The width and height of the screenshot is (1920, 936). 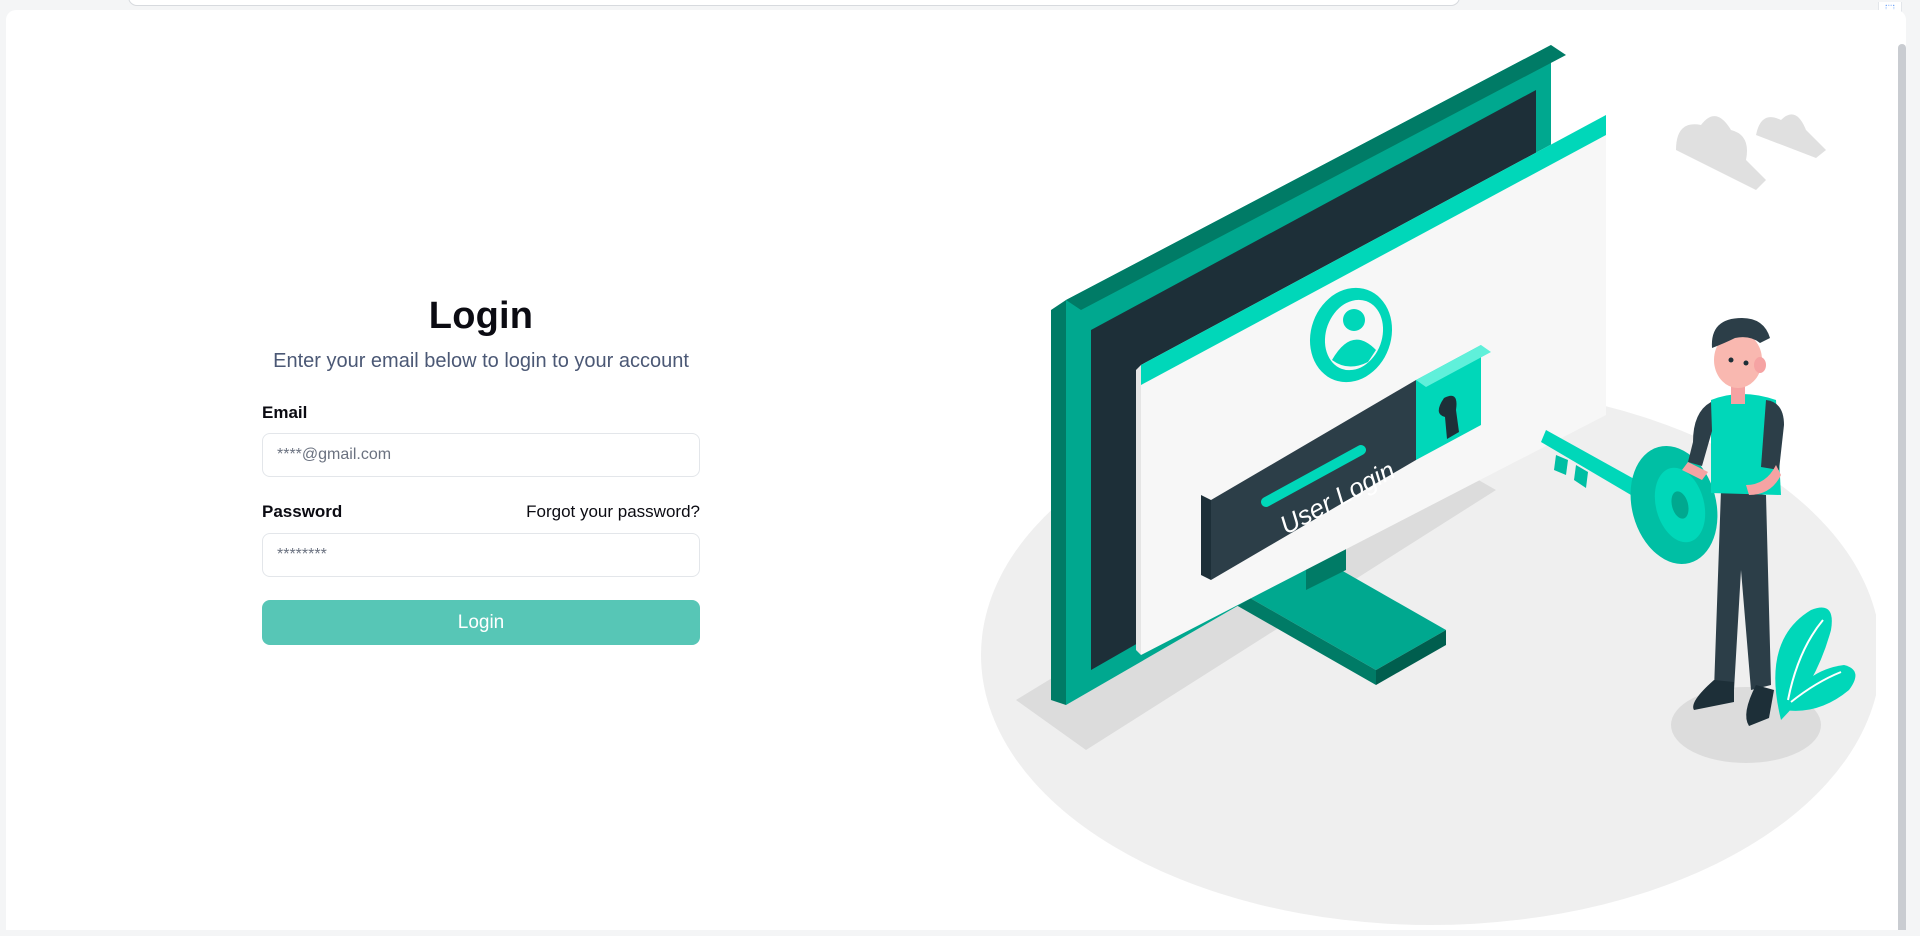 I want to click on password-row: Password Forgot your password?, so click(x=481, y=512).